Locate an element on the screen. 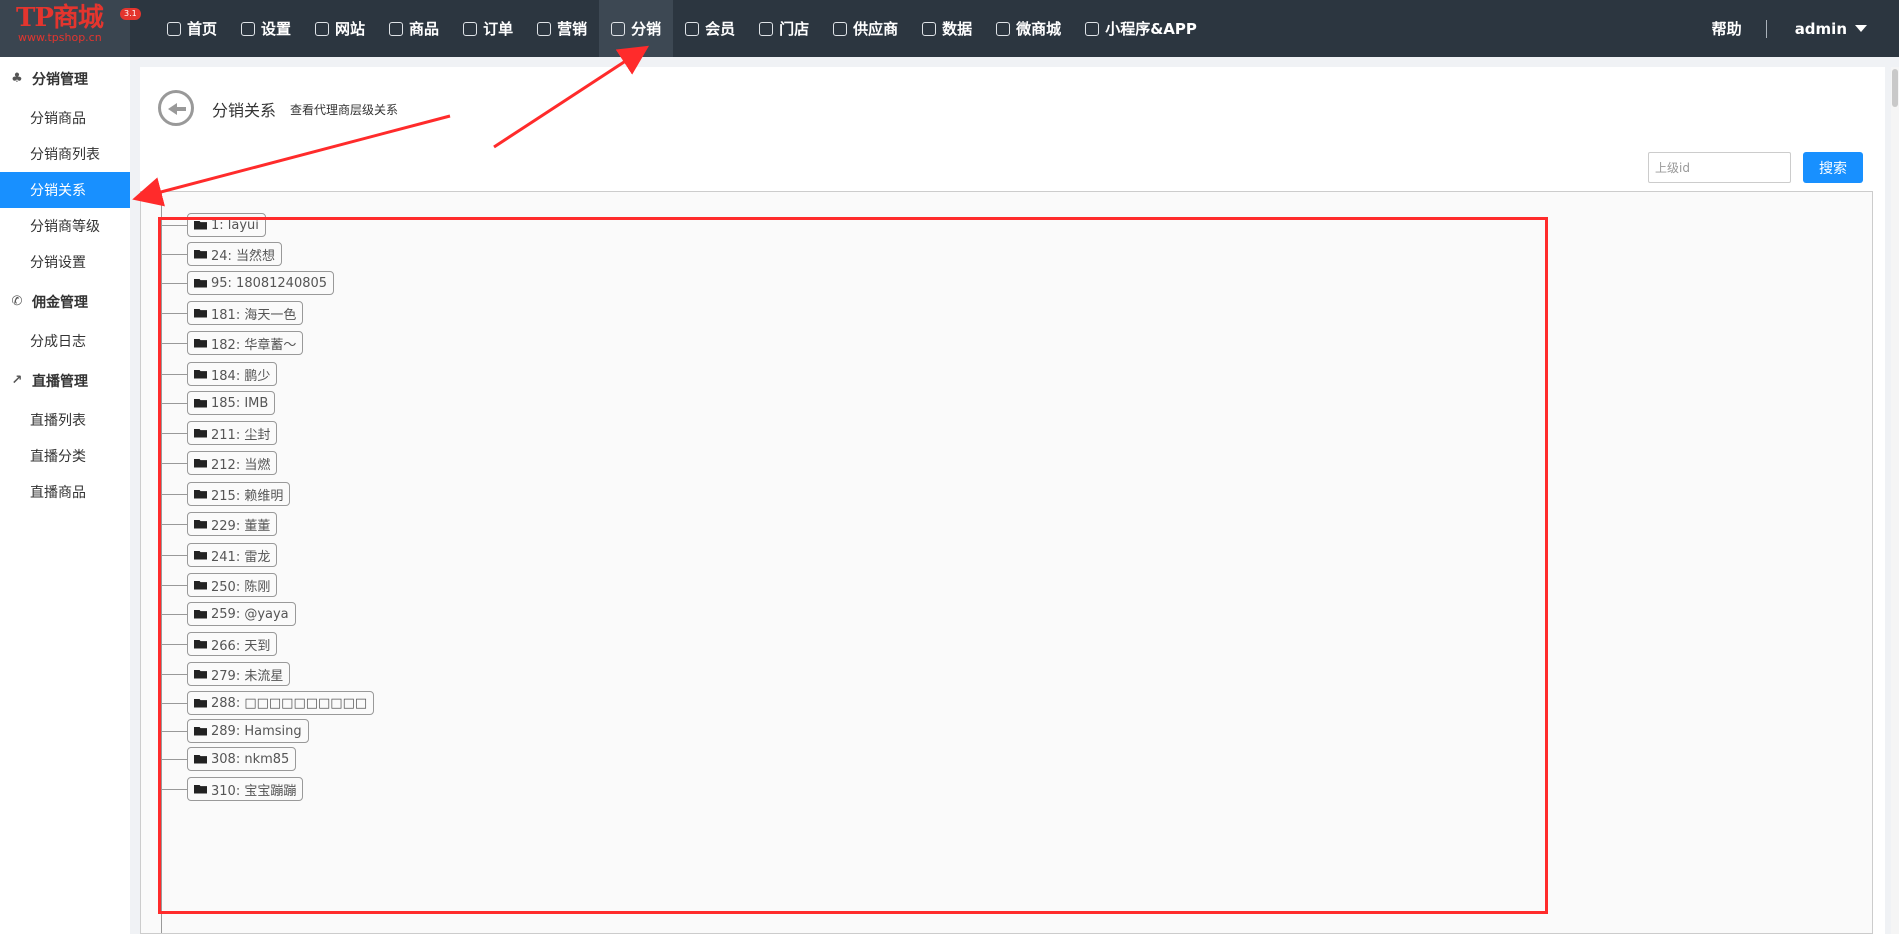 This screenshot has height=934, width=1899. tree-node: 181: 海天一色 is located at coordinates (222, 313).